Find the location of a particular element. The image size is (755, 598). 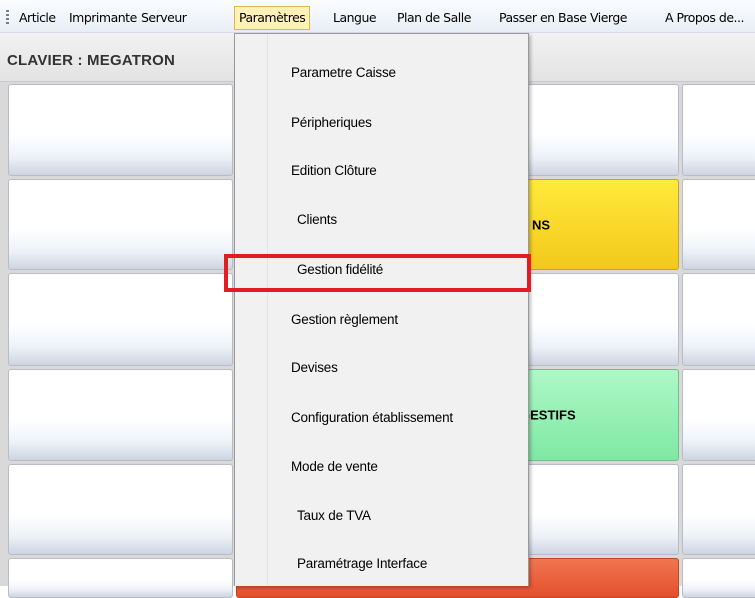

menu-item-mode-de-vente: Mode de vente is located at coordinates (334, 467).